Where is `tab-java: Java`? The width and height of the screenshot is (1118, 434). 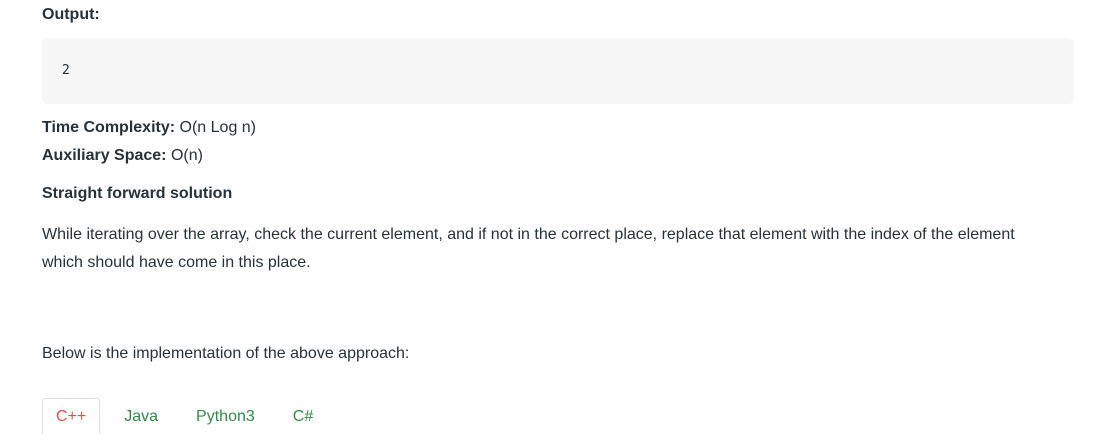 tab-java: Java is located at coordinates (141, 416).